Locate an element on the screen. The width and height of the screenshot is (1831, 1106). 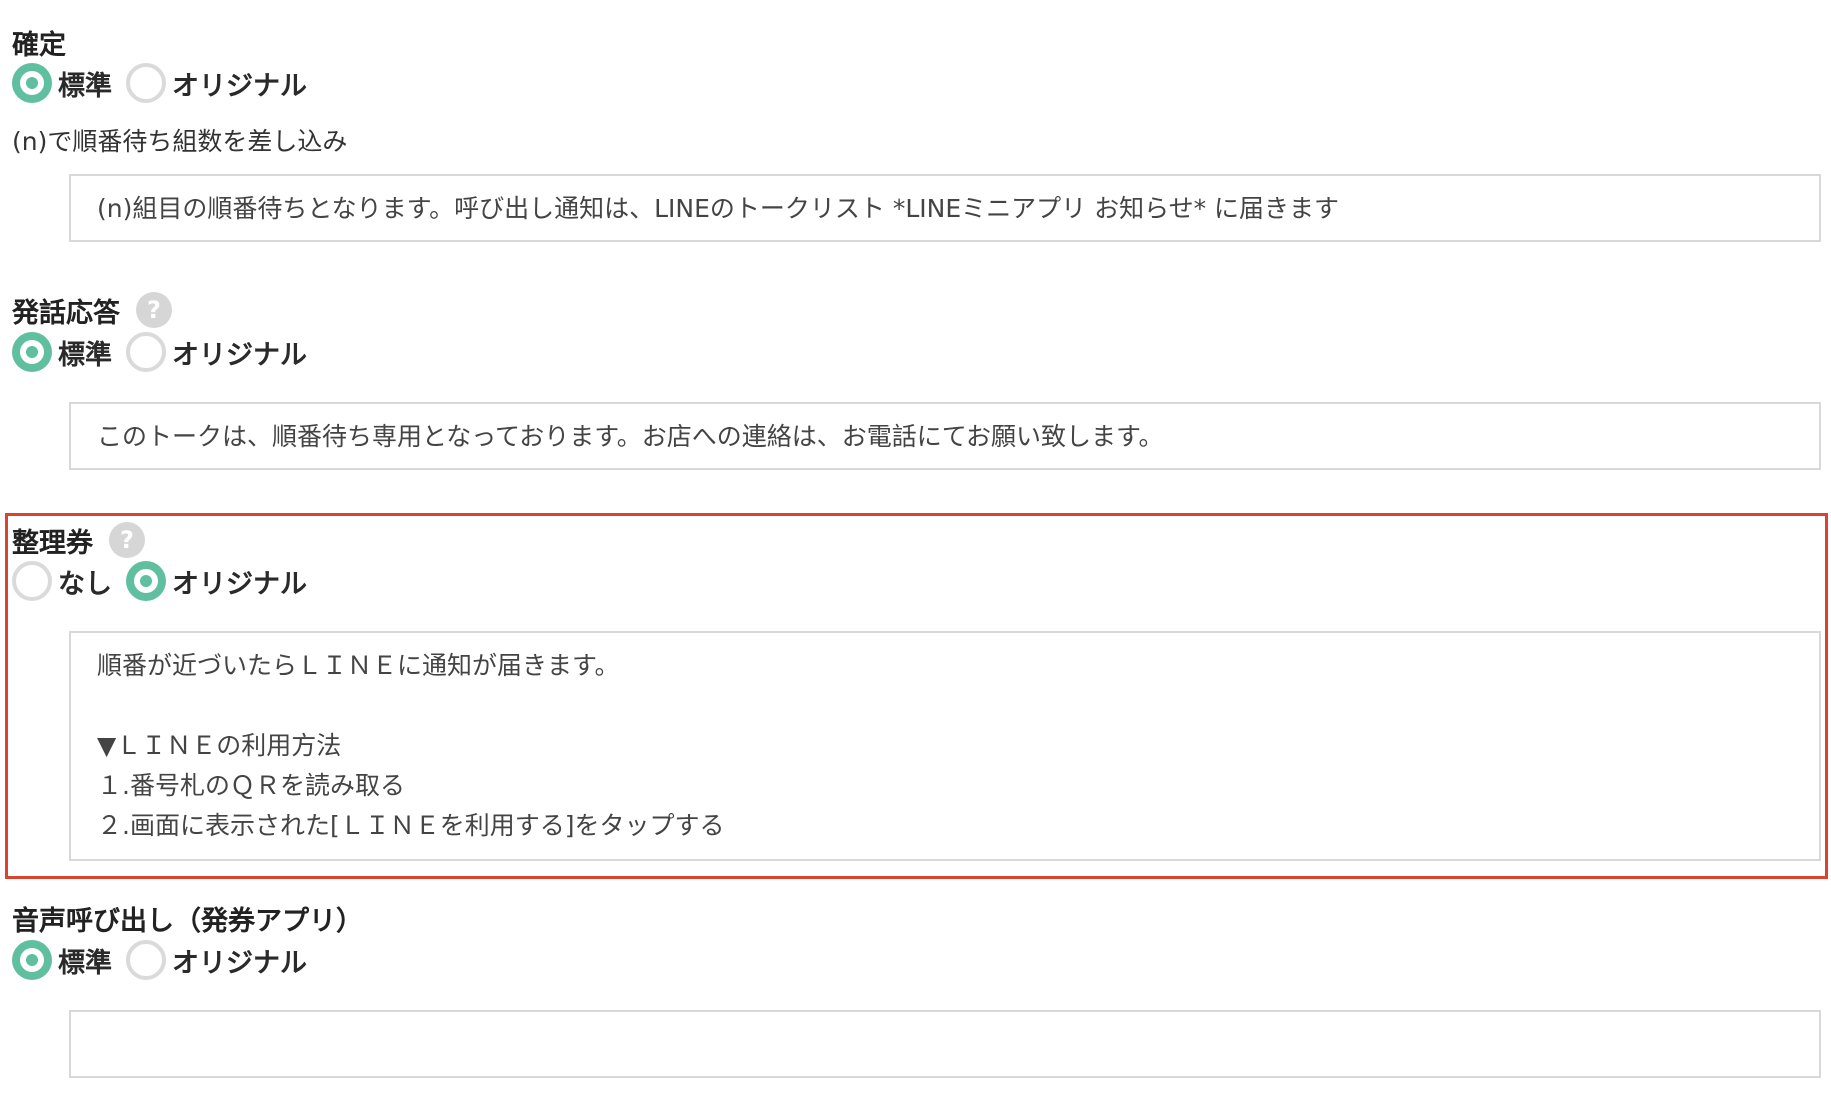
confirm-option-standard-label: 標準 is located at coordinates (85, 86).